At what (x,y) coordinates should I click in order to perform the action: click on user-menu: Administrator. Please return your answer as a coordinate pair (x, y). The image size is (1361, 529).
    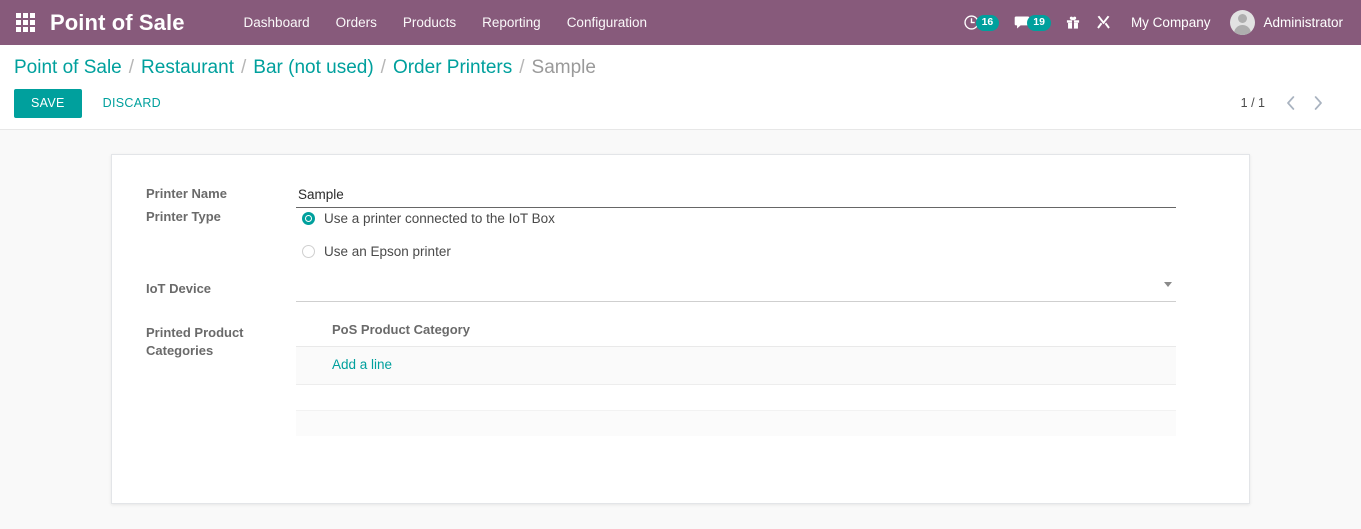
    Looking at the image, I should click on (1285, 22).